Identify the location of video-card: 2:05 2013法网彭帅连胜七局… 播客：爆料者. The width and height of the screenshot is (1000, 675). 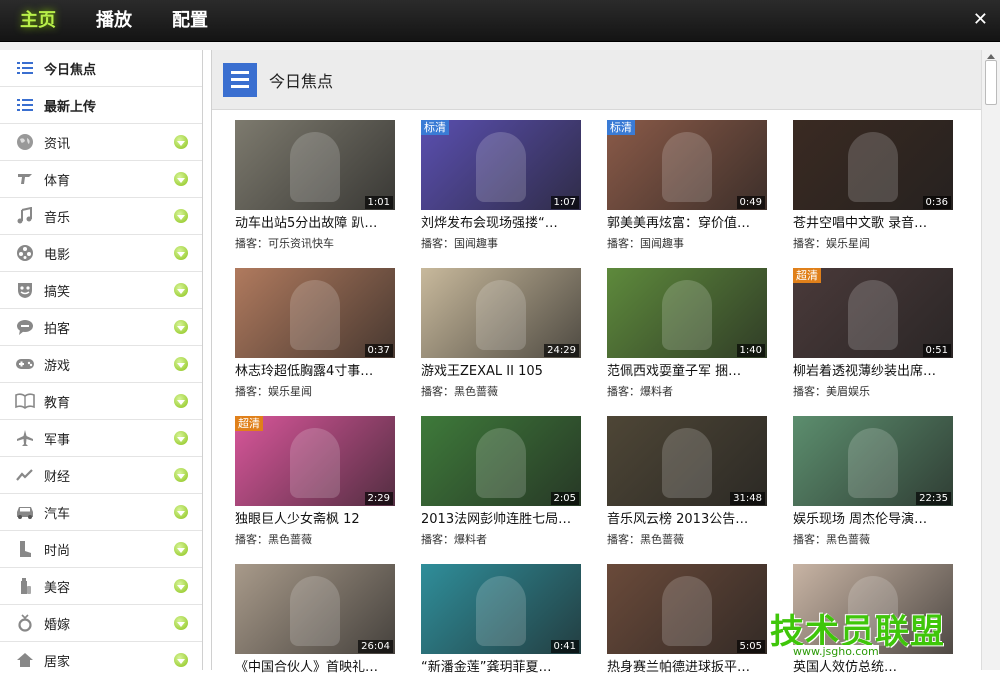
(507, 481).